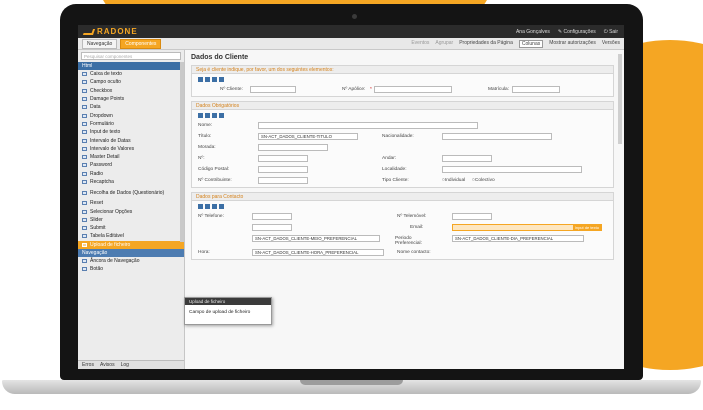 The height and width of the screenshot is (410, 703). Describe the element at coordinates (389, 158) in the screenshot. I see `floor-label: Andar:` at that location.